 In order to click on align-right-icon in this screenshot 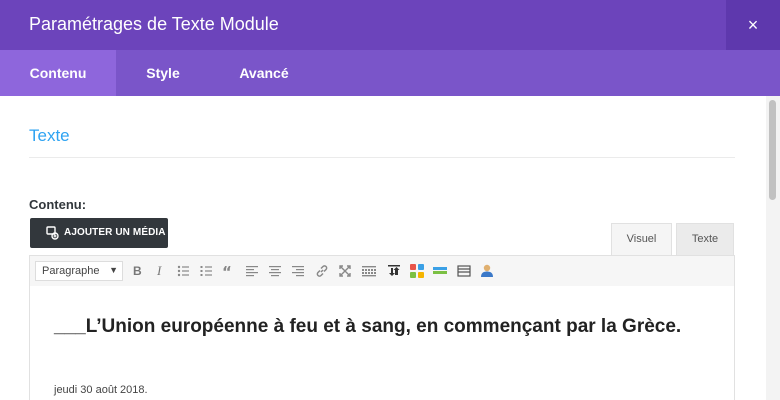, I will do `click(298, 271)`.